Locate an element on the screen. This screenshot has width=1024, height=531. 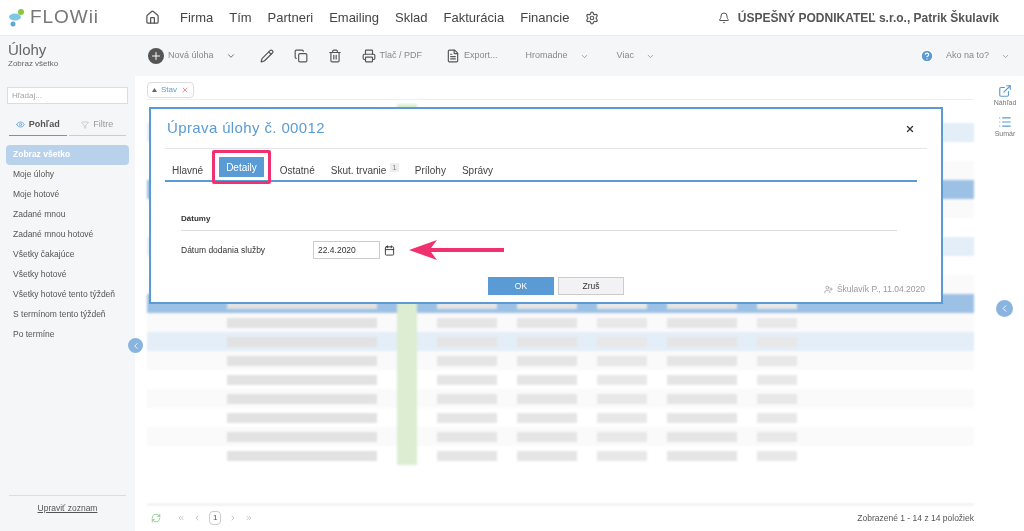
eye-icon is located at coordinates (20, 125).